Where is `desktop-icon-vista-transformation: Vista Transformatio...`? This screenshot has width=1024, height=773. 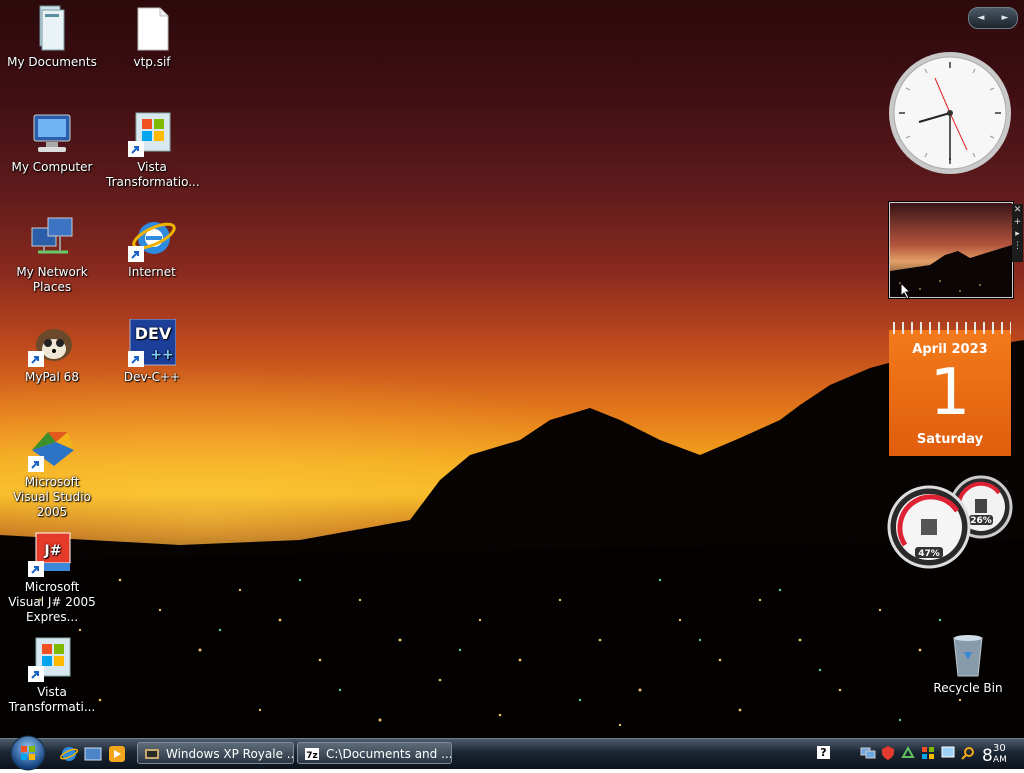
desktop-icon-vista-transformation: Vista Transformatio... is located at coordinates (152, 149).